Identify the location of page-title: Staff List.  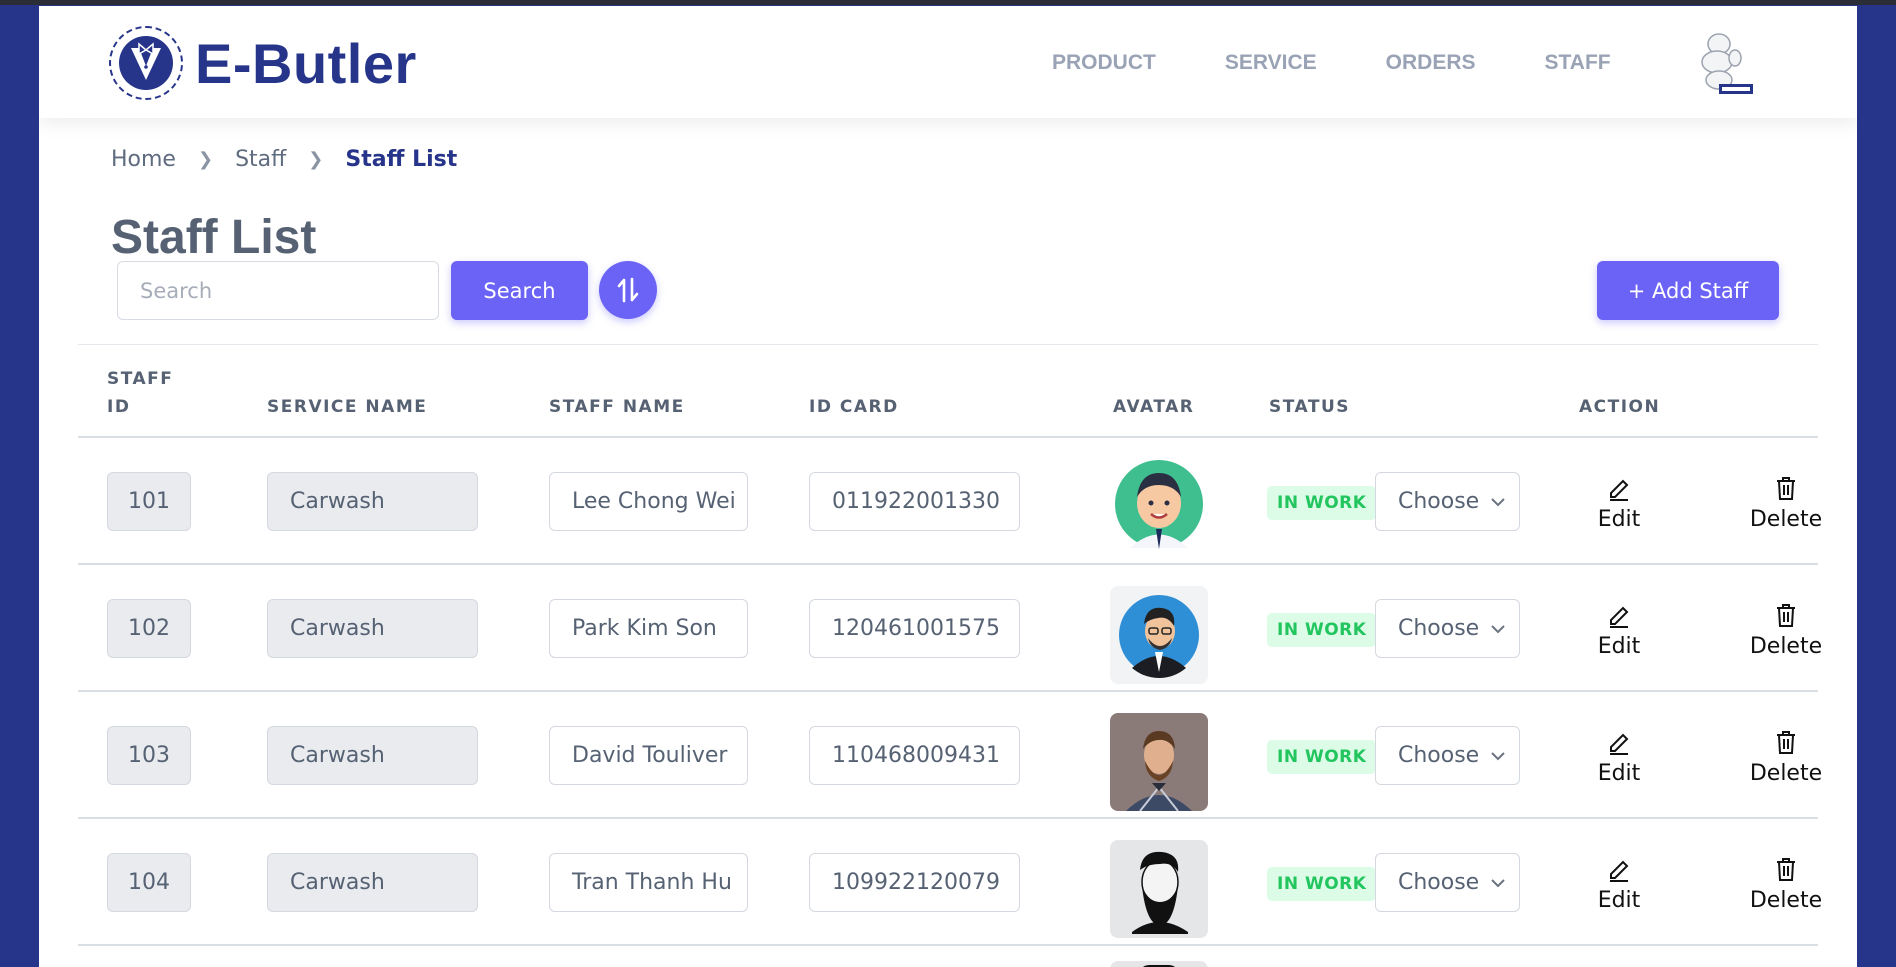
(214, 237).